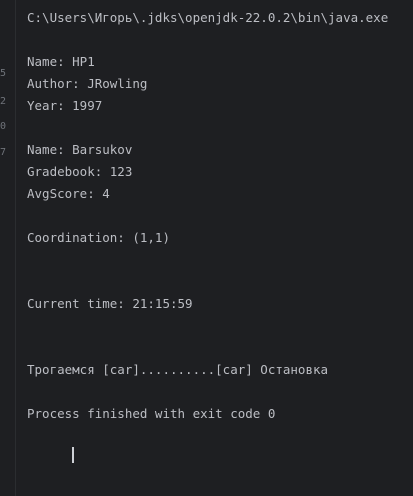 Image resolution: width=413 pixels, height=496 pixels. Describe the element at coordinates (220, 445) in the screenshot. I see `input-line` at that location.